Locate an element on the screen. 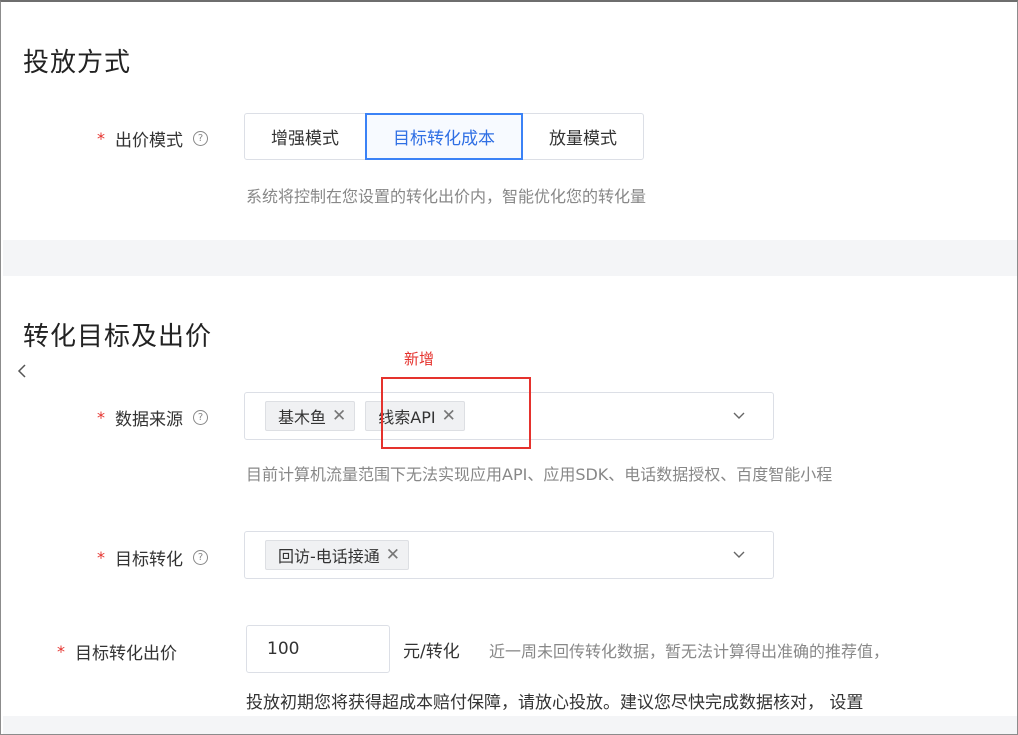 The width and height of the screenshot is (1018, 735). target-bid-label: * 目标转化出价 is located at coordinates (117, 653).